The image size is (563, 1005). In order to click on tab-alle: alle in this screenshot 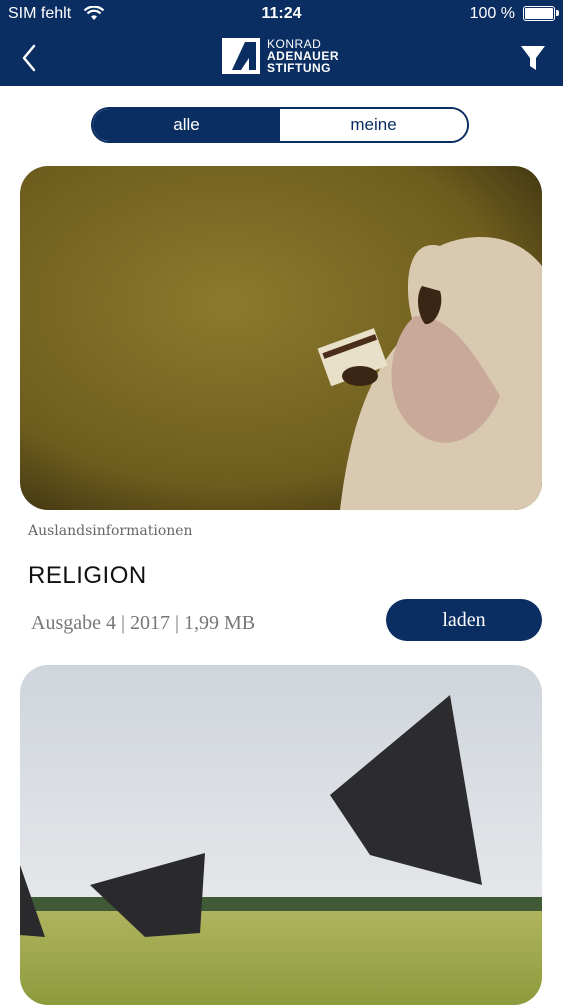, I will do `click(186, 125)`.